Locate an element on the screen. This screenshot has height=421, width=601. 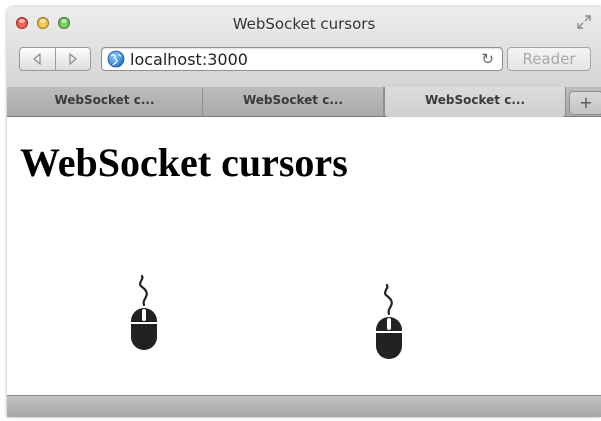
status-bar is located at coordinates (304, 406).